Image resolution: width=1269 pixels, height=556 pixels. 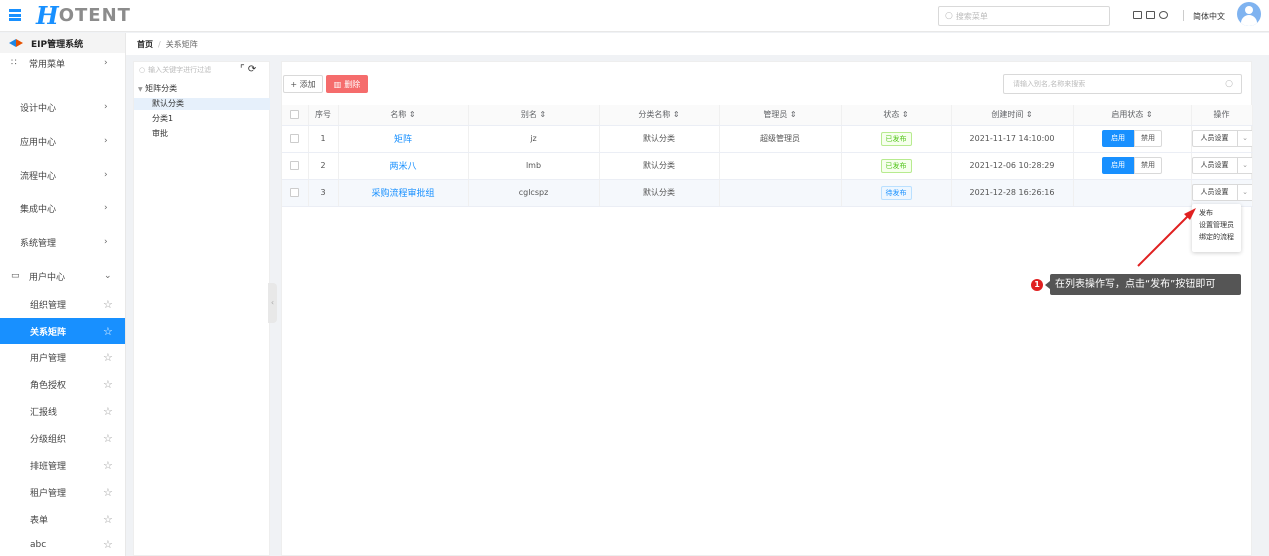 I want to click on sidebar-item-12: 分级组织 ☆, so click(x=62, y=438).